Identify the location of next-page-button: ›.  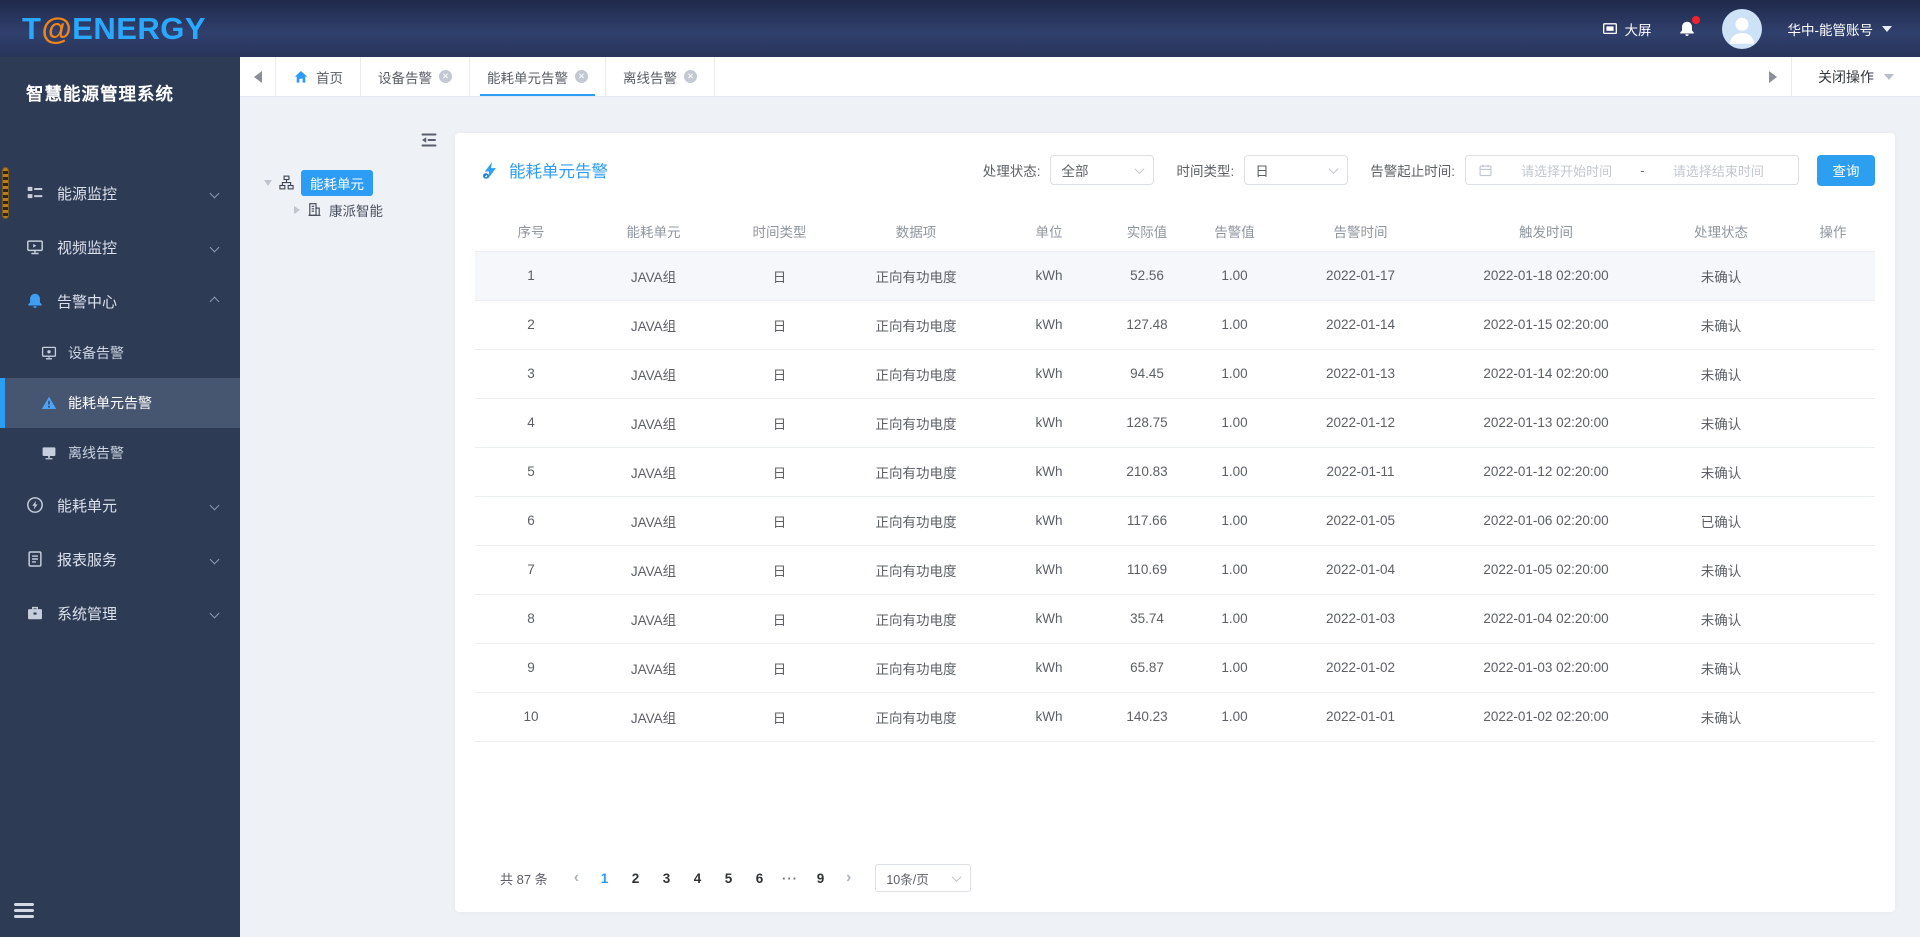
(848, 878).